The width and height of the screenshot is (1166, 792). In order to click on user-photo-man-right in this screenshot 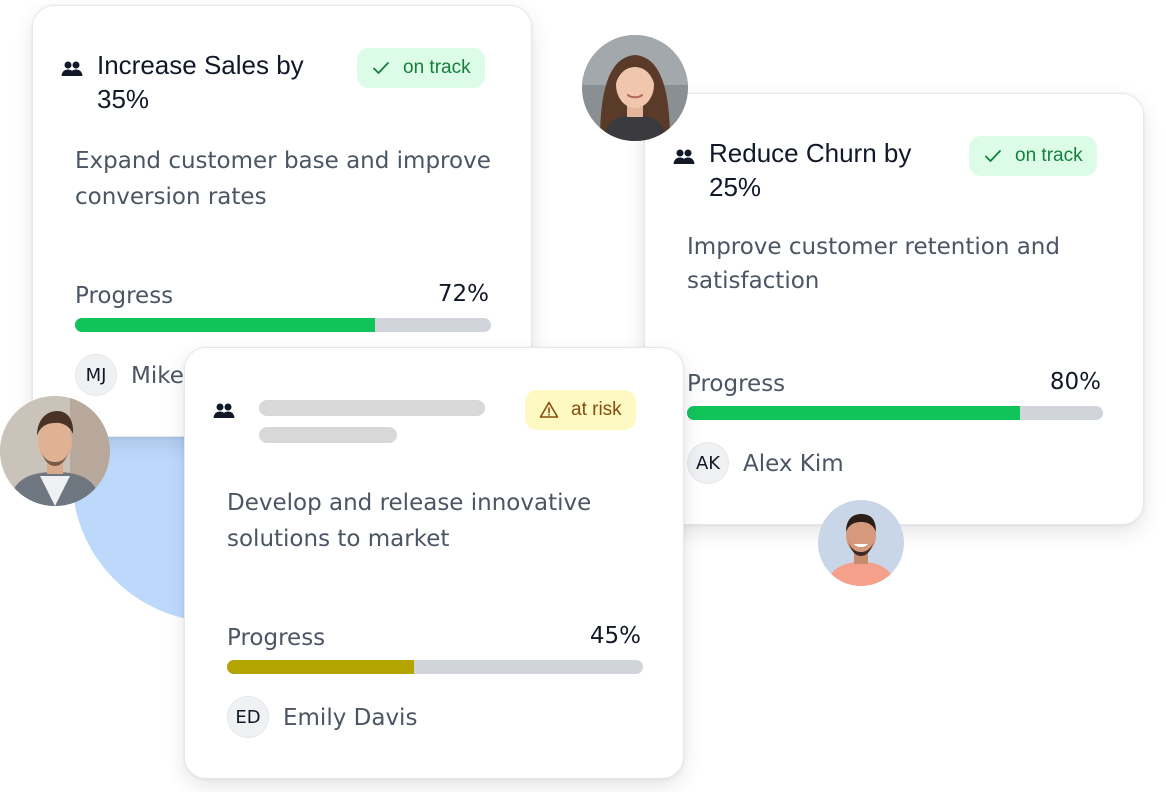, I will do `click(861, 543)`.